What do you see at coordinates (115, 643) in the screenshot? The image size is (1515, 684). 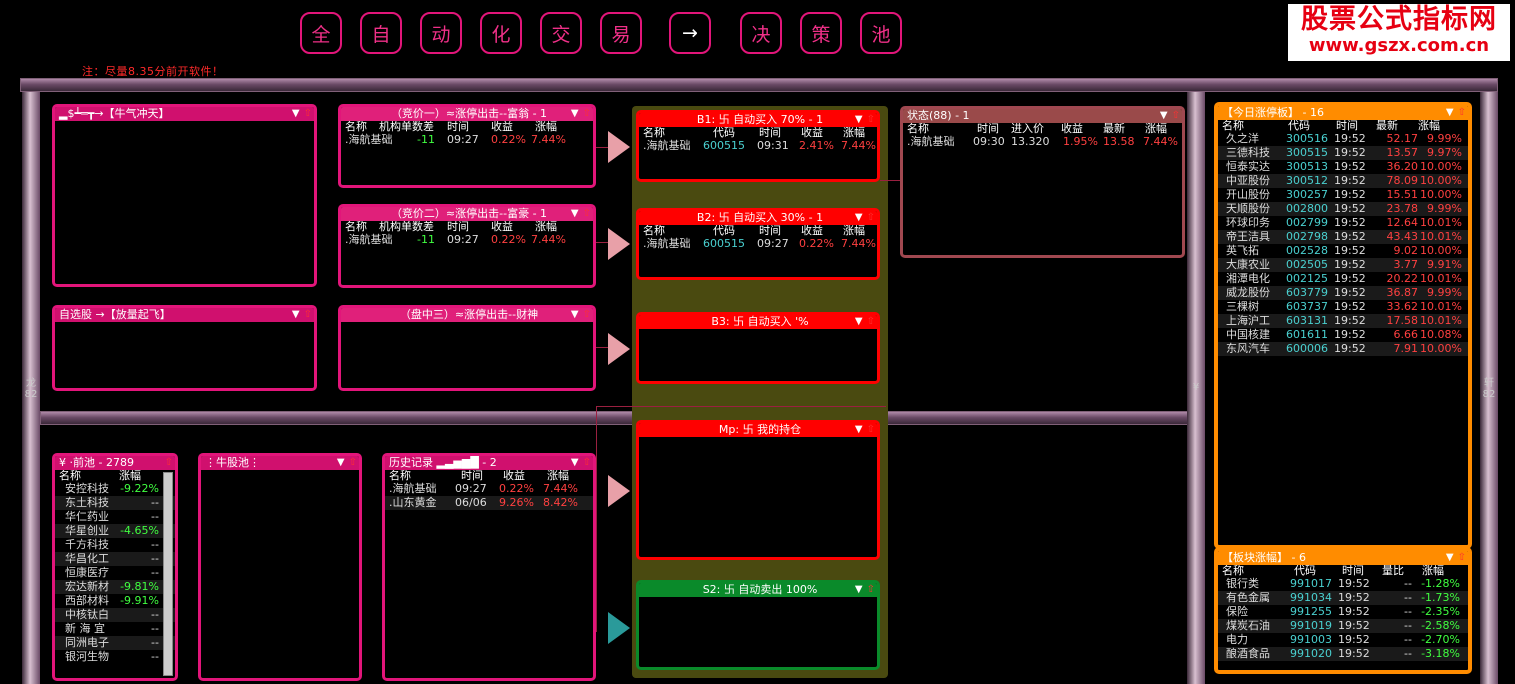 I see `table-row: 同洲电子 --` at bounding box center [115, 643].